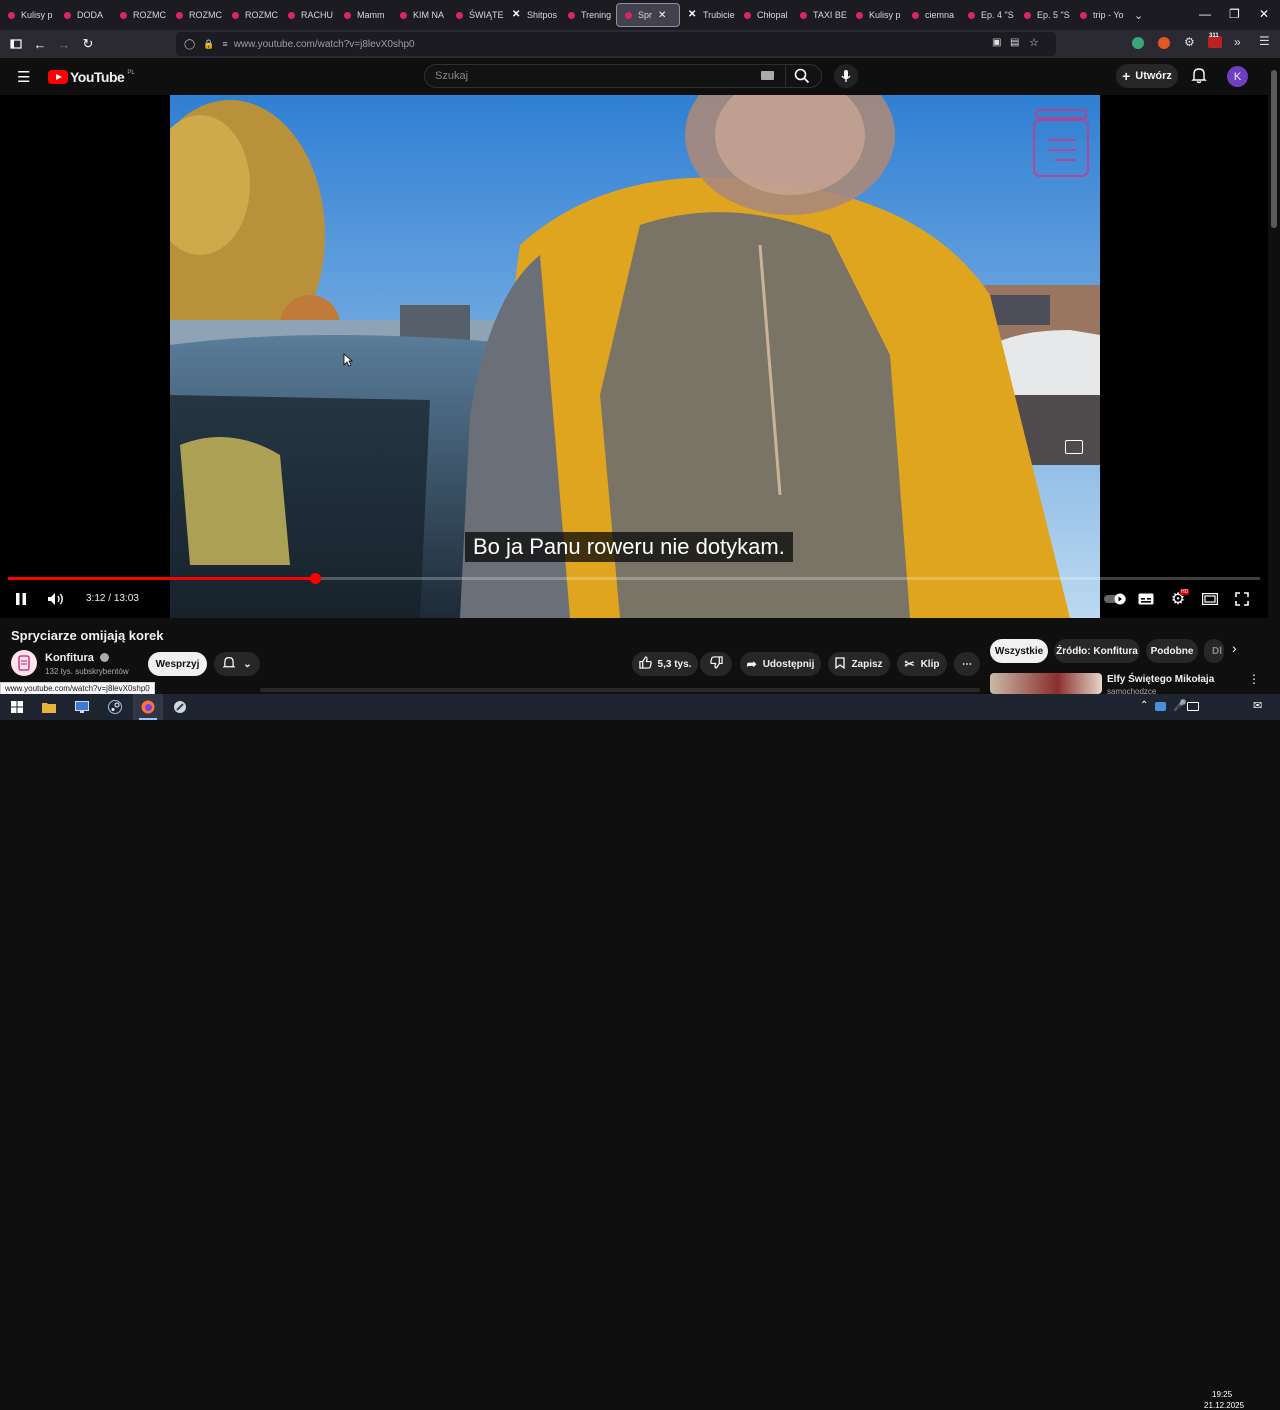 The height and width of the screenshot is (1410, 1280). What do you see at coordinates (17, 707) in the screenshot?
I see `windows-start-icon` at bounding box center [17, 707].